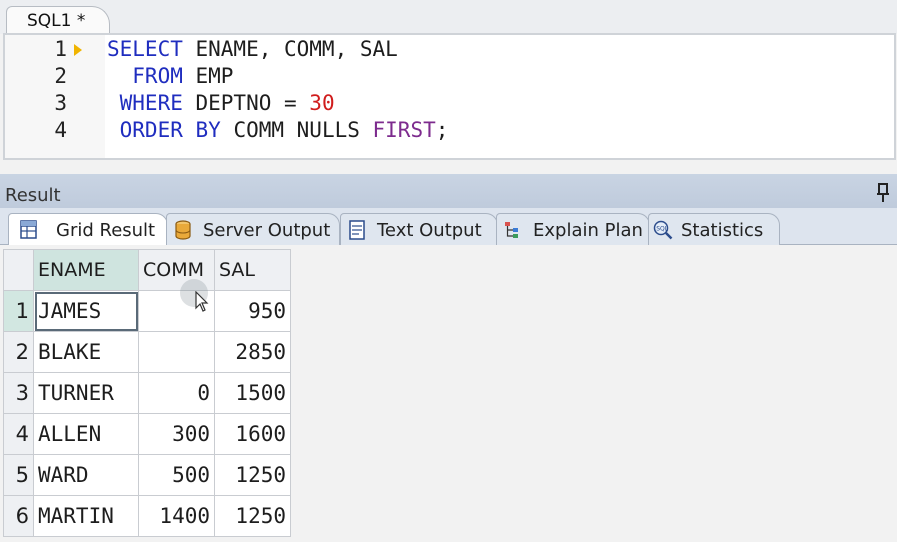 This screenshot has width=897, height=542. I want to click on text-document-icon, so click(357, 230).